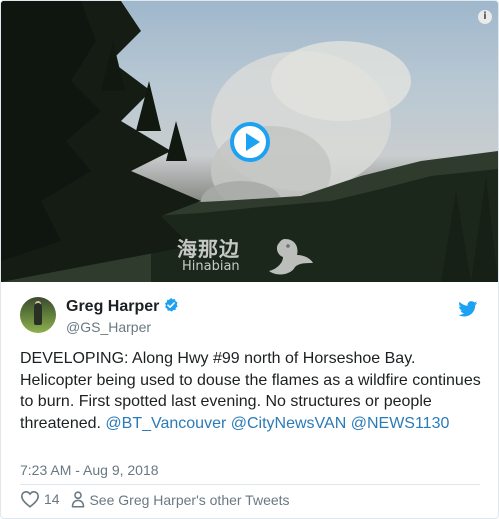 The width and height of the screenshot is (499, 519). What do you see at coordinates (289, 423) in the screenshot?
I see `mention-link: @CityNewsVAN` at bounding box center [289, 423].